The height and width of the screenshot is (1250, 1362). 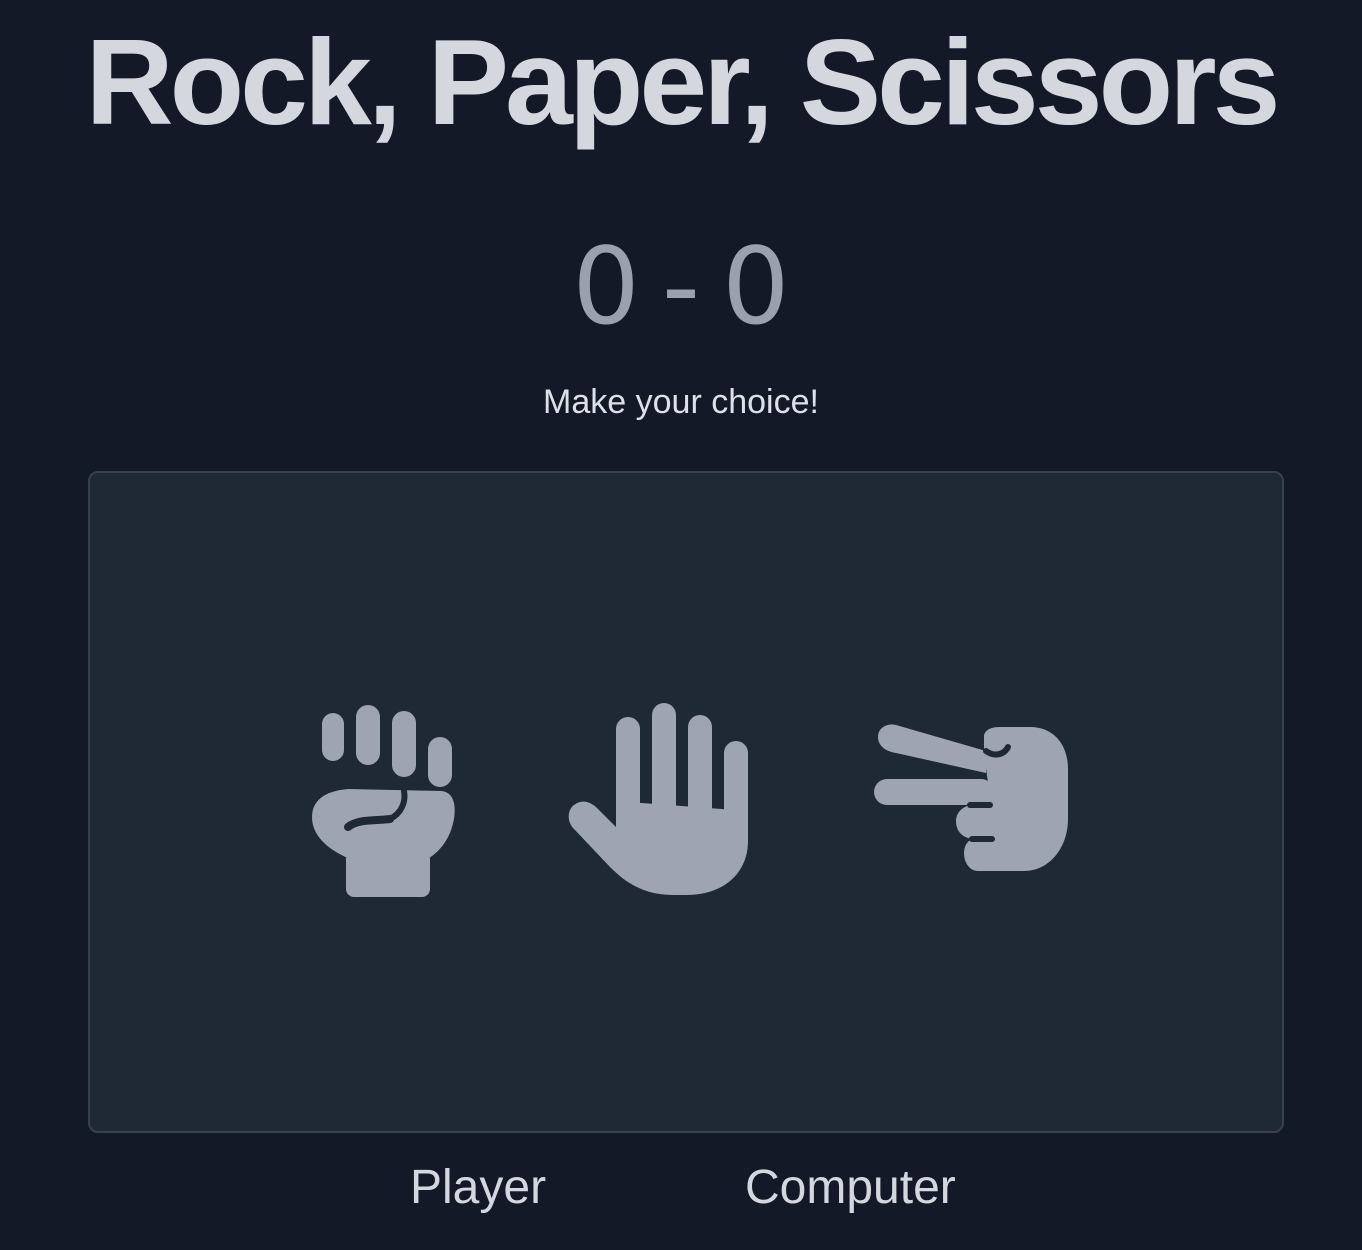 What do you see at coordinates (756, 286) in the screenshot?
I see `computer-score: 0` at bounding box center [756, 286].